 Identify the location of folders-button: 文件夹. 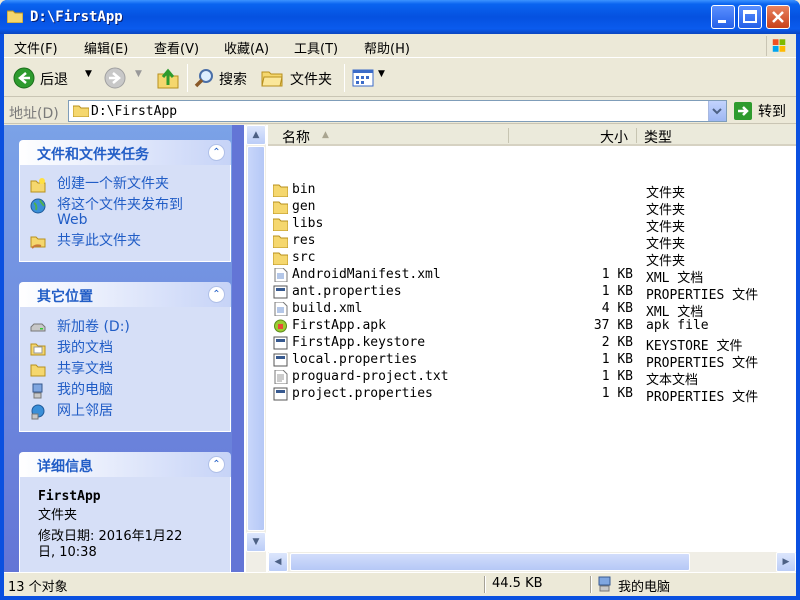
(299, 78).